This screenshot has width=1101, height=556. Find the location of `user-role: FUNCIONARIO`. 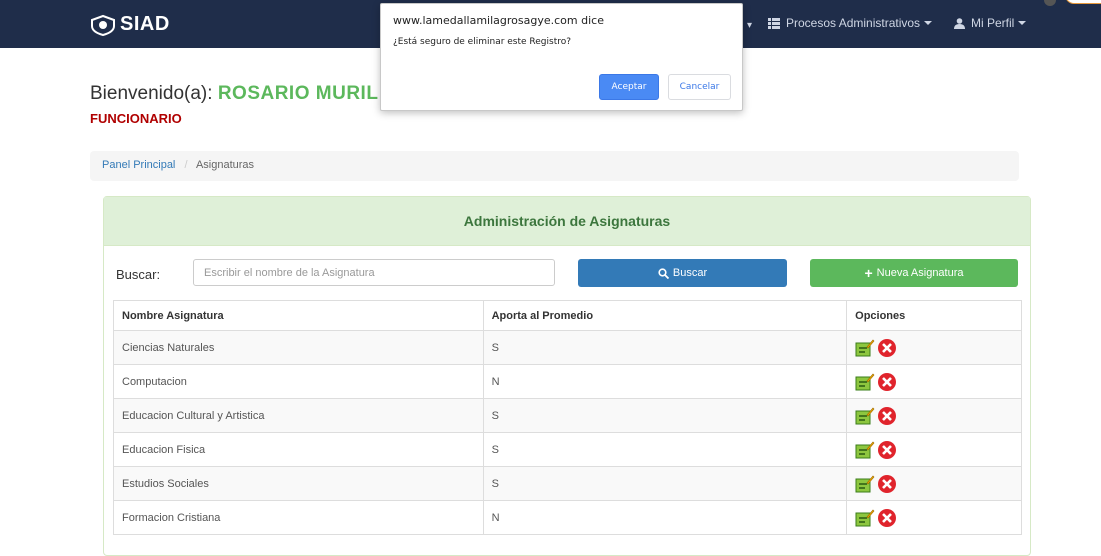

user-role: FUNCIONARIO is located at coordinates (136, 118).